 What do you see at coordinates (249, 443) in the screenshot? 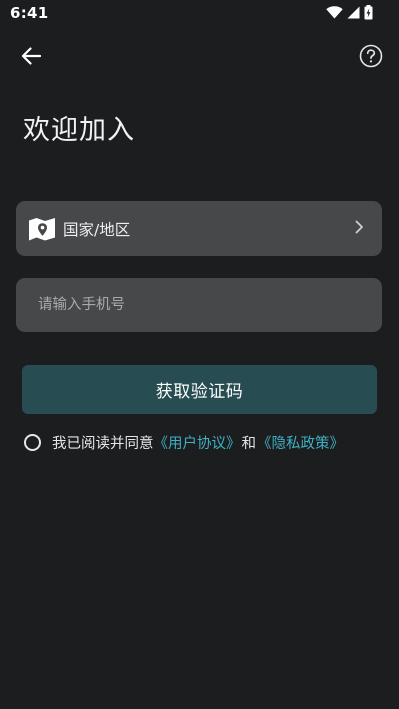
I see `agreement-conjunction: 和` at bounding box center [249, 443].